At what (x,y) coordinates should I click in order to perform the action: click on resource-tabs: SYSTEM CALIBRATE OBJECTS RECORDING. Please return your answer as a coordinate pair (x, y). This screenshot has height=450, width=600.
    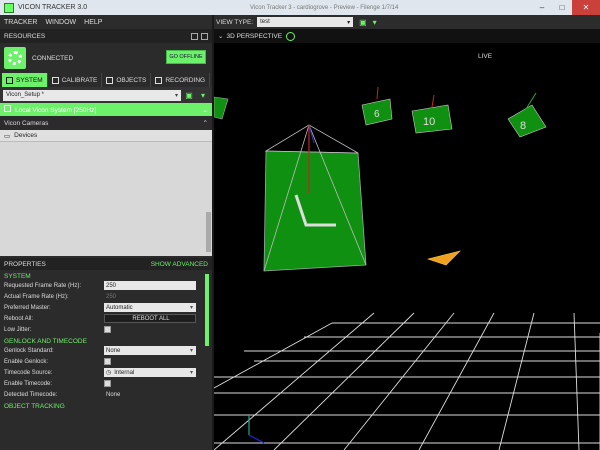
    Looking at the image, I should click on (106, 80).